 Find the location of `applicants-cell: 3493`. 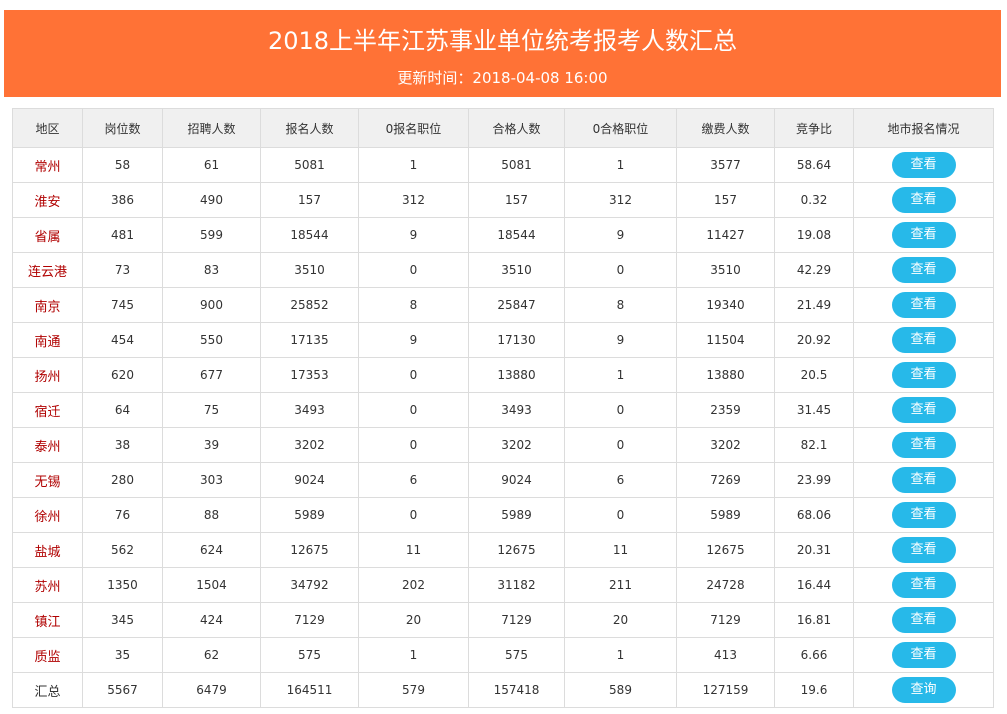

applicants-cell: 3493 is located at coordinates (309, 410).